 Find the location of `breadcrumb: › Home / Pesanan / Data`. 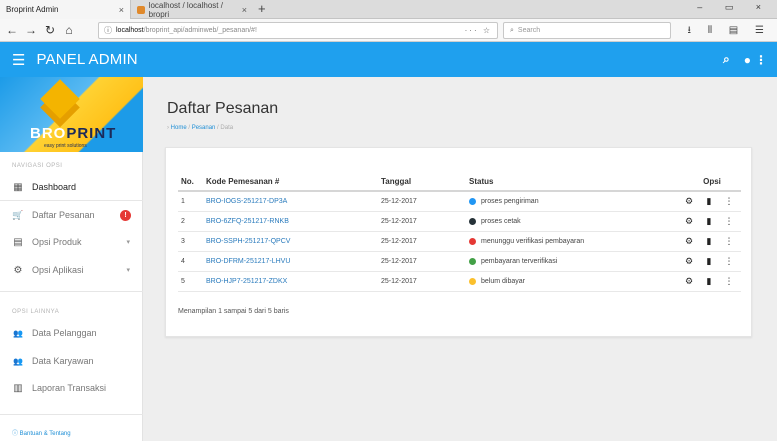

breadcrumb: › Home / Pesanan / Data is located at coordinates (200, 128).